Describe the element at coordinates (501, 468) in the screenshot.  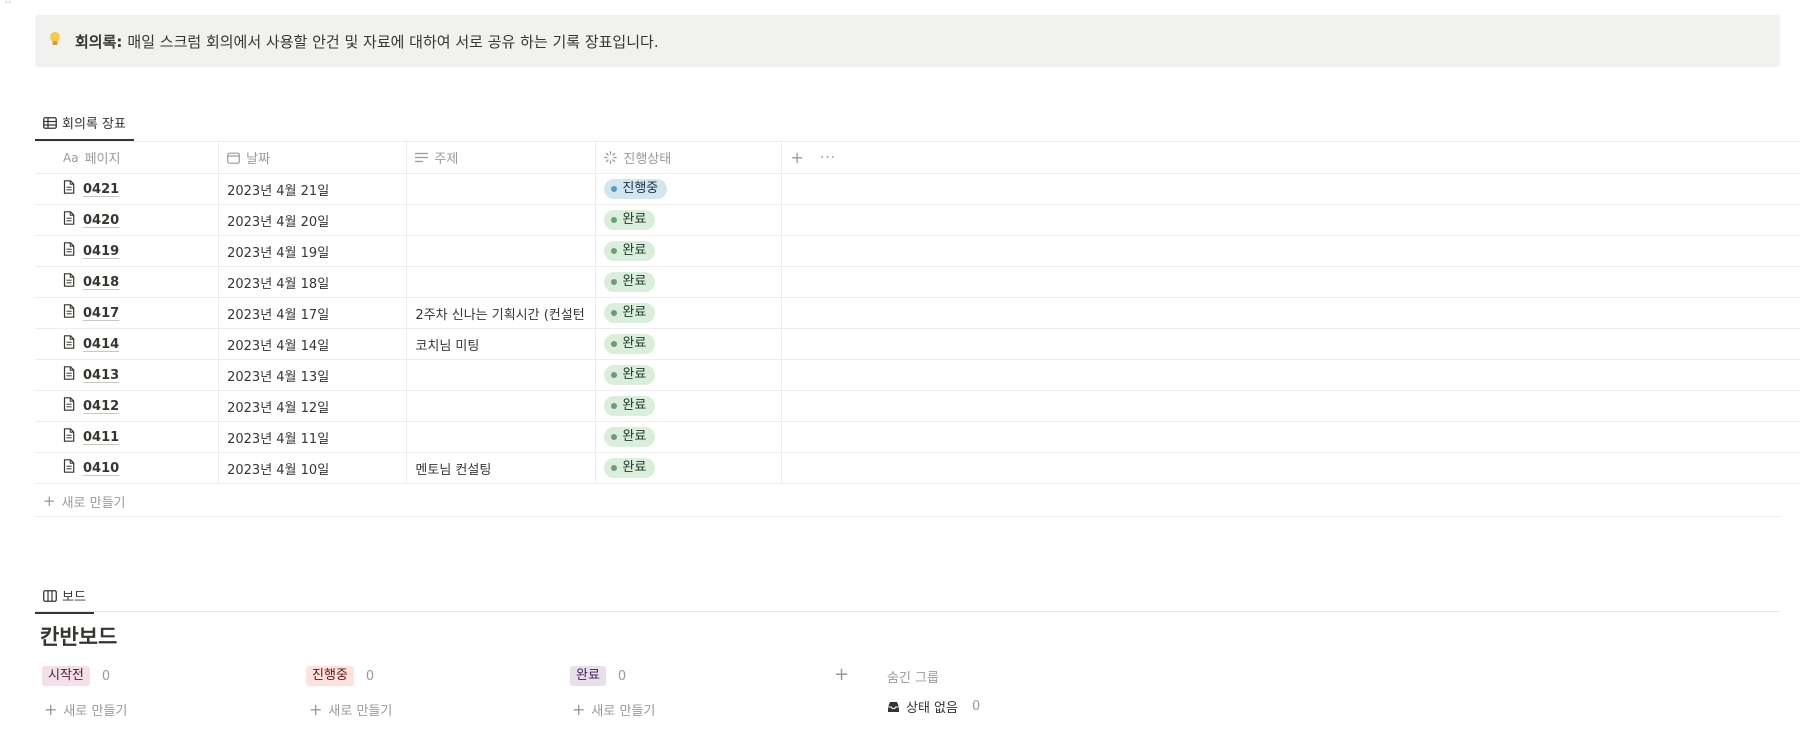
I see `cell-topic: 멘토님 컨설팅` at that location.